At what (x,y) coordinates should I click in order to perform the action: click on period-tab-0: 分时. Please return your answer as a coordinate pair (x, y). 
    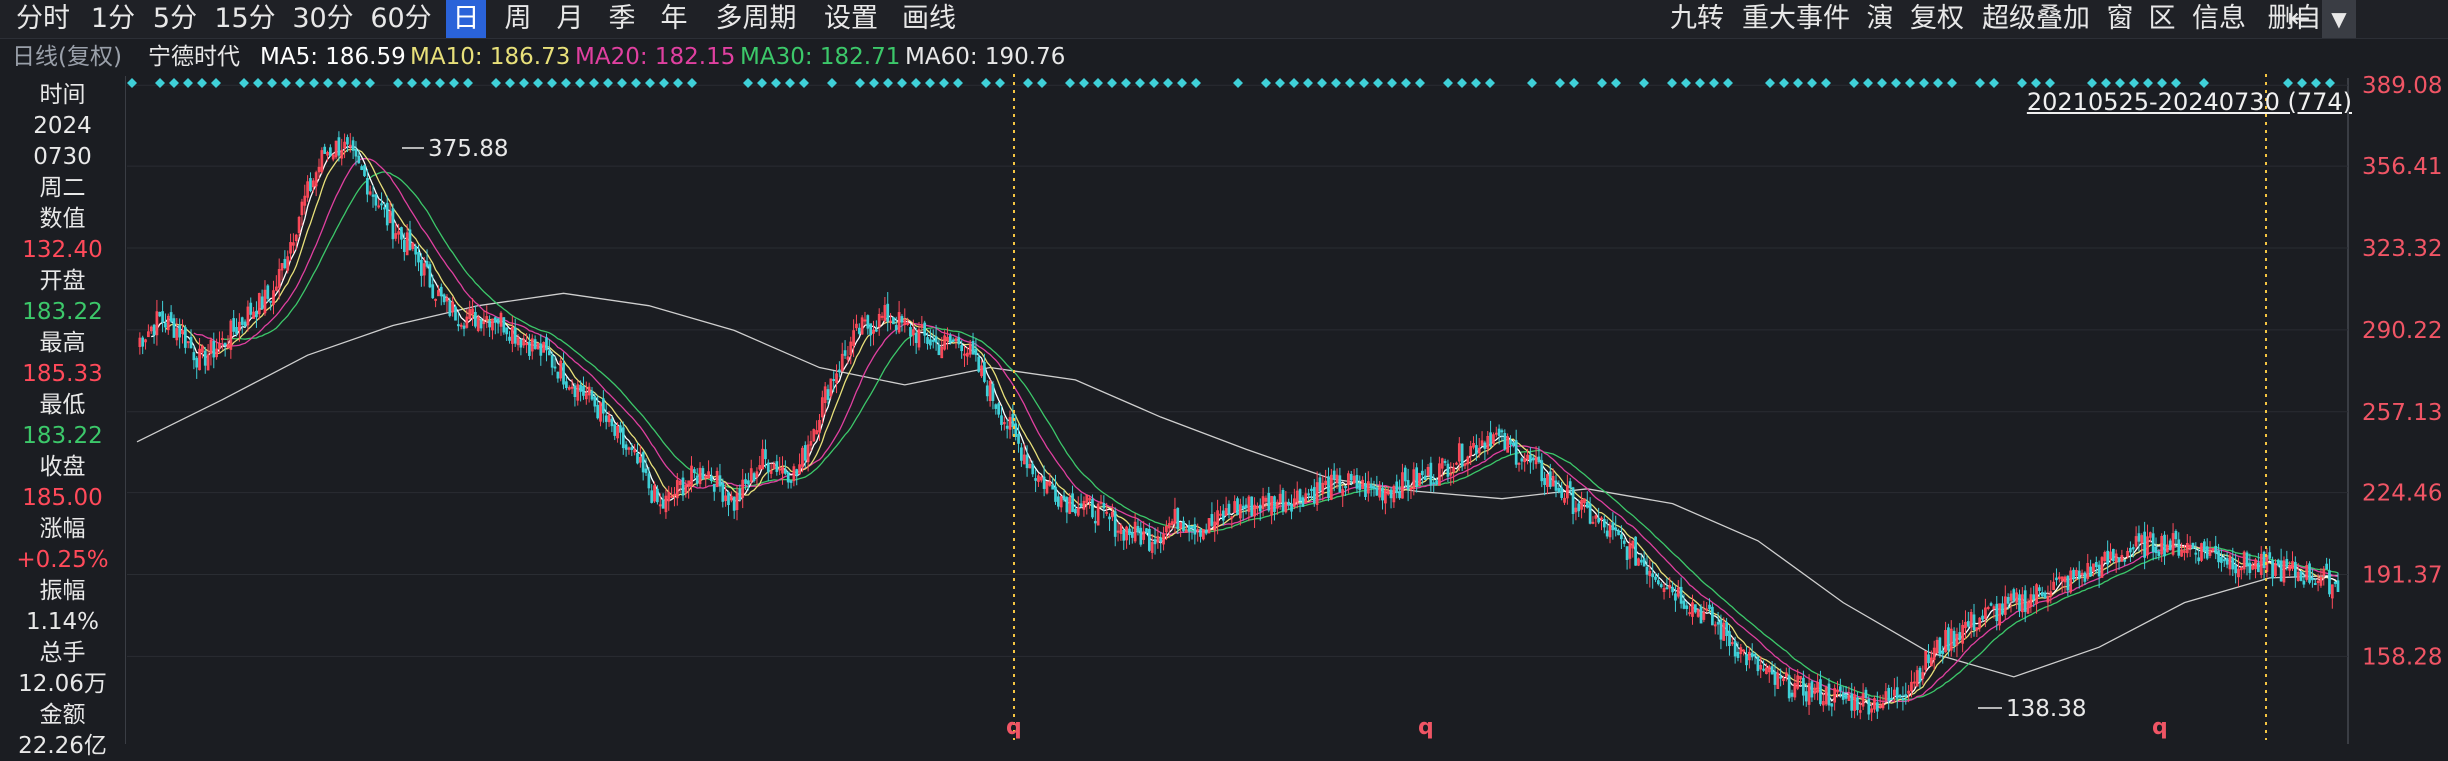
    Looking at the image, I should click on (43, 19).